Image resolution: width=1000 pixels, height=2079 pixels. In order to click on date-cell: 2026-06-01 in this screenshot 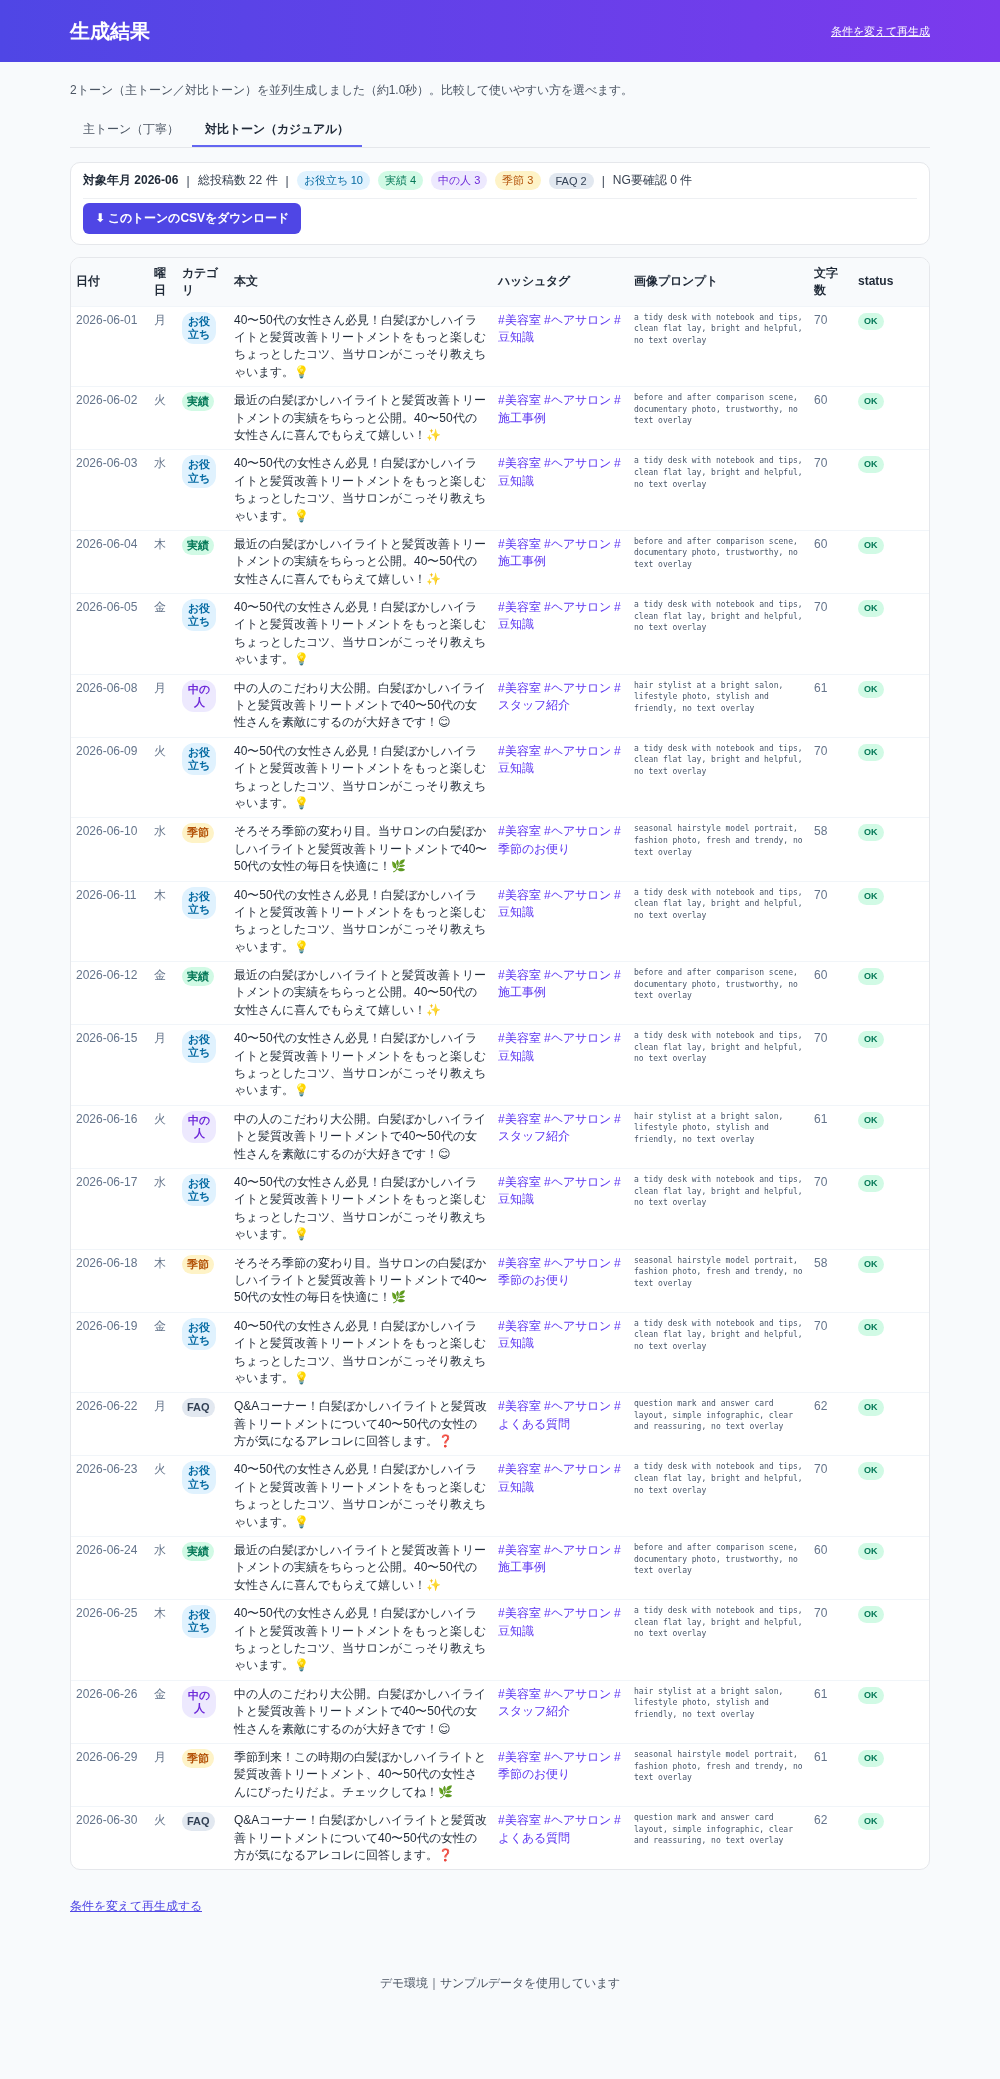, I will do `click(107, 319)`.